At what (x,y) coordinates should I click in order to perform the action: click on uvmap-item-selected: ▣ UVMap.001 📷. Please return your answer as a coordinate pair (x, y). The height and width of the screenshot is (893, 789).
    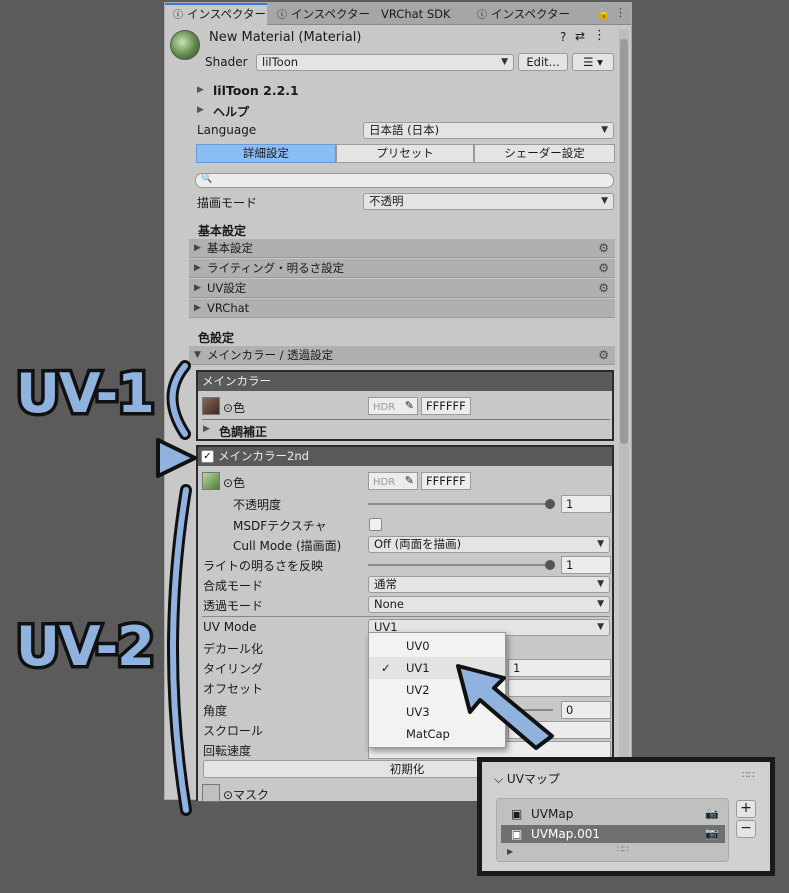
    Looking at the image, I should click on (613, 834).